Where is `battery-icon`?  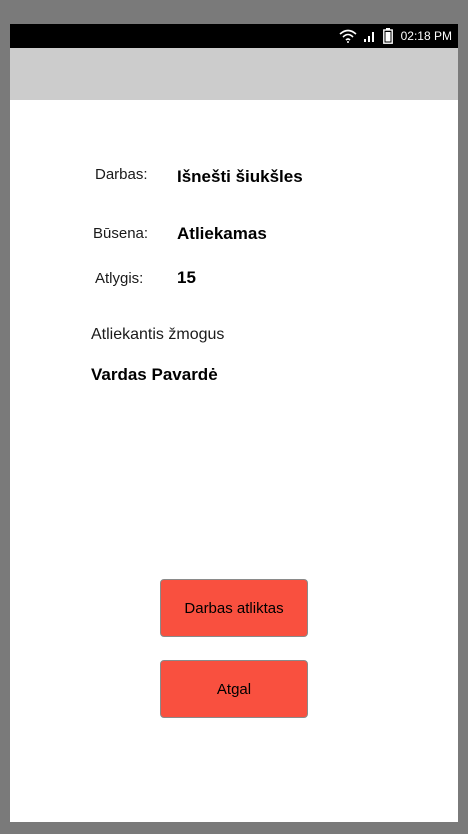 battery-icon is located at coordinates (387, 36).